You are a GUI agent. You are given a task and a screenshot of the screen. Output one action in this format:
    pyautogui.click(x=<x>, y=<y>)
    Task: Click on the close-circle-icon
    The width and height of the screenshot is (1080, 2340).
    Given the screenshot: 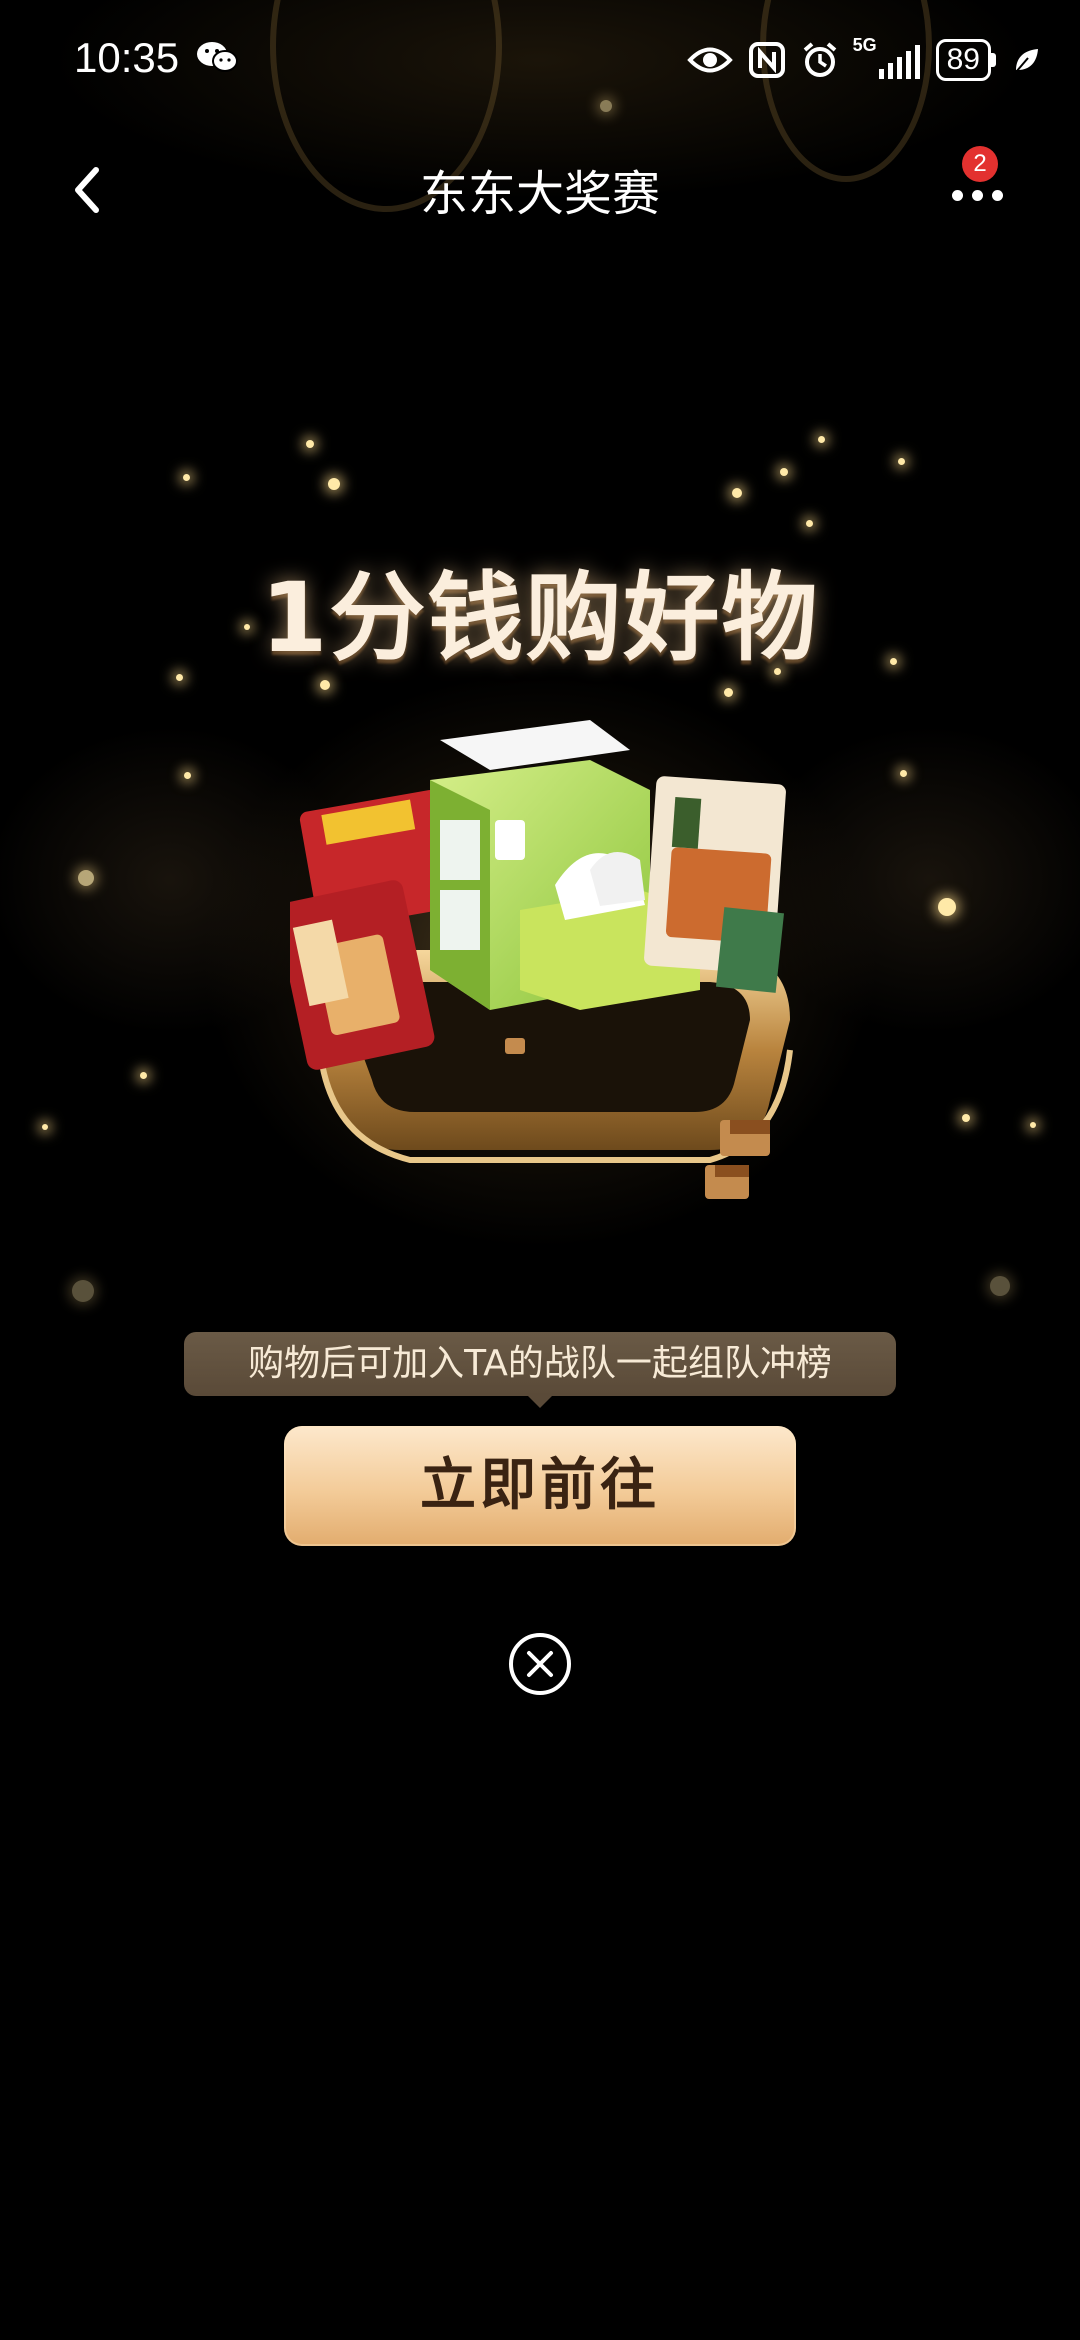 What is the action you would take?
    pyautogui.click(x=540, y=1664)
    